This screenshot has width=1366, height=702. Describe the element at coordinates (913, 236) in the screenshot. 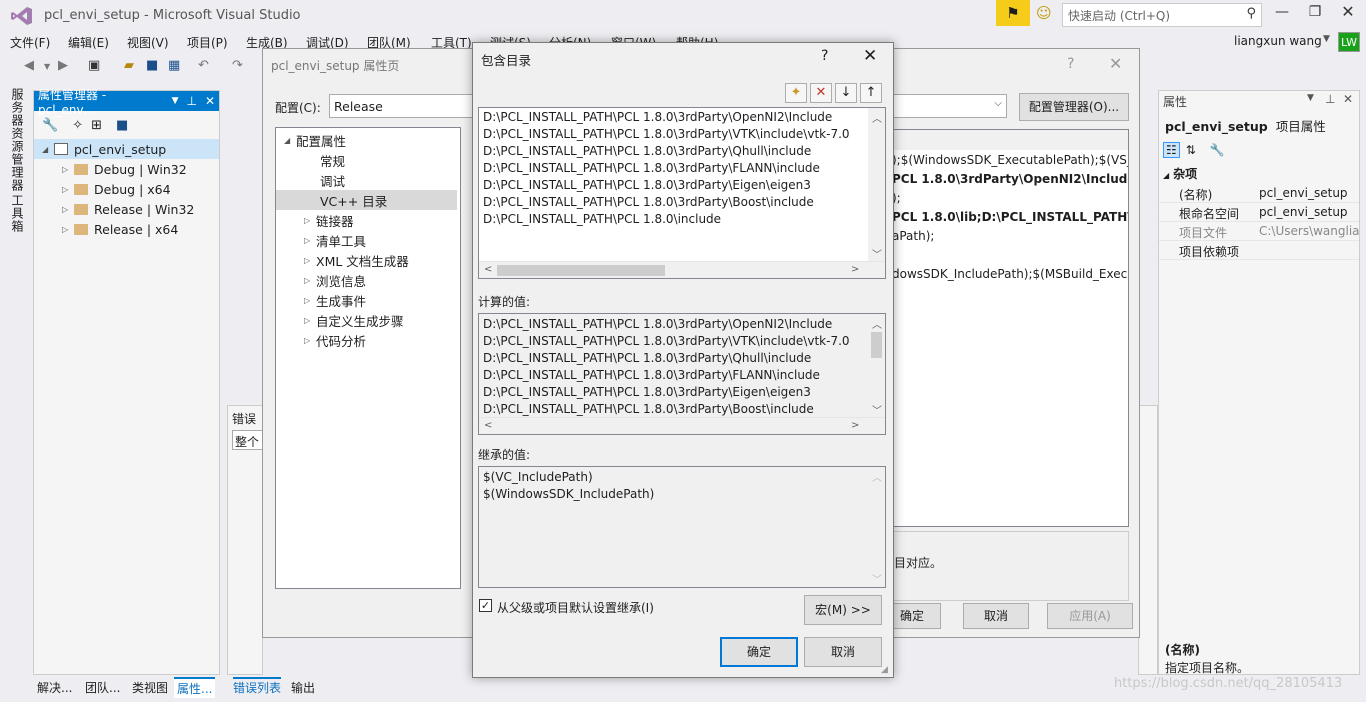

I see `grid-value: aPath);` at that location.